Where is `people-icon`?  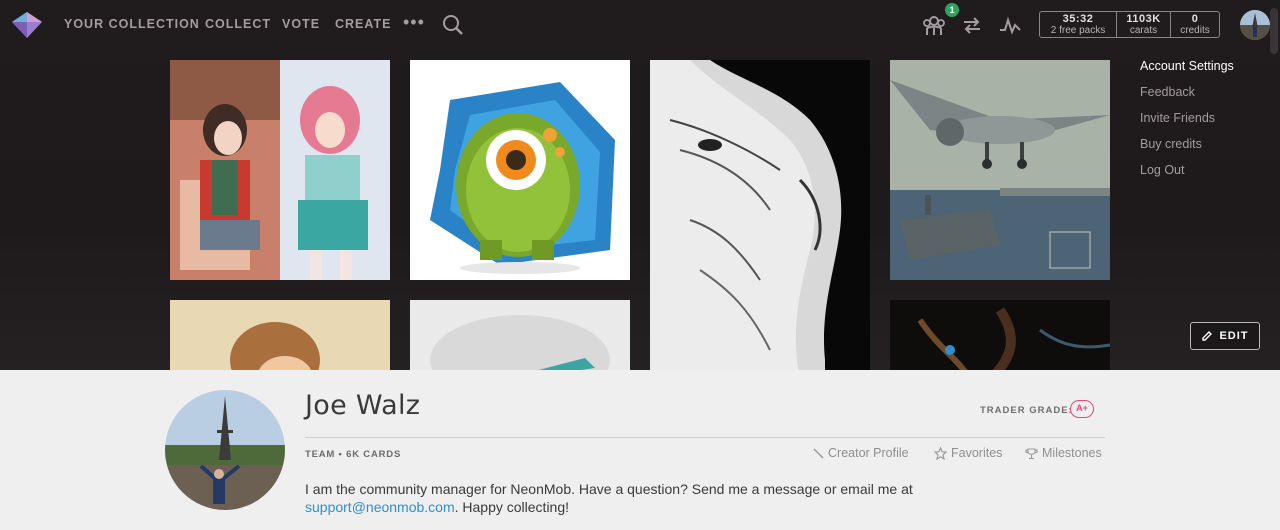 people-icon is located at coordinates (934, 25).